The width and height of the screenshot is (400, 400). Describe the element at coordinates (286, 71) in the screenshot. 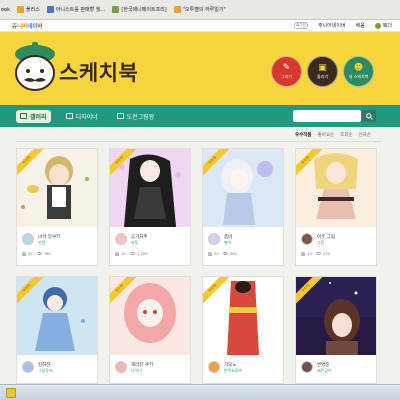

I see `draw-button: ✎ 그리기` at that location.